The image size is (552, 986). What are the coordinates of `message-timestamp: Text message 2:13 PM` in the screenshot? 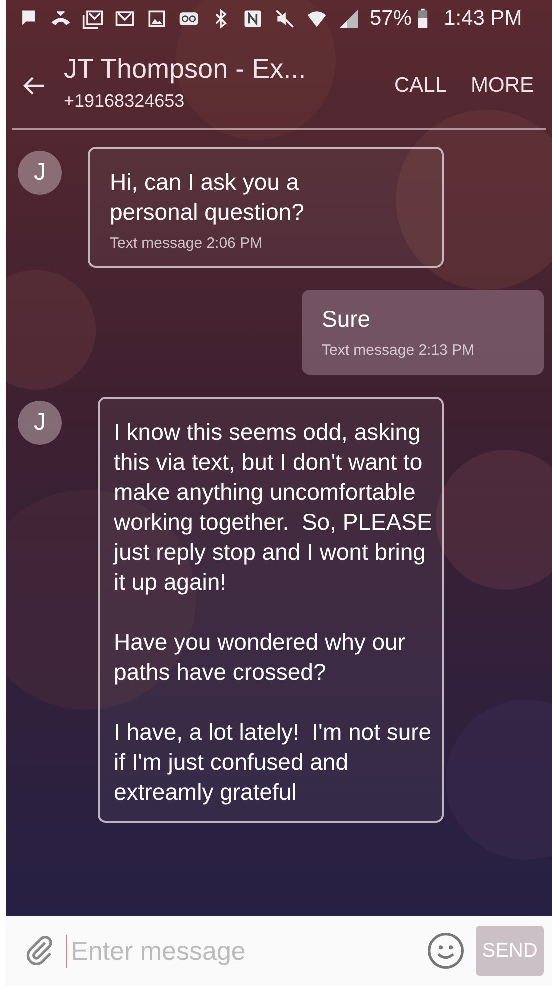 It's located at (399, 350).